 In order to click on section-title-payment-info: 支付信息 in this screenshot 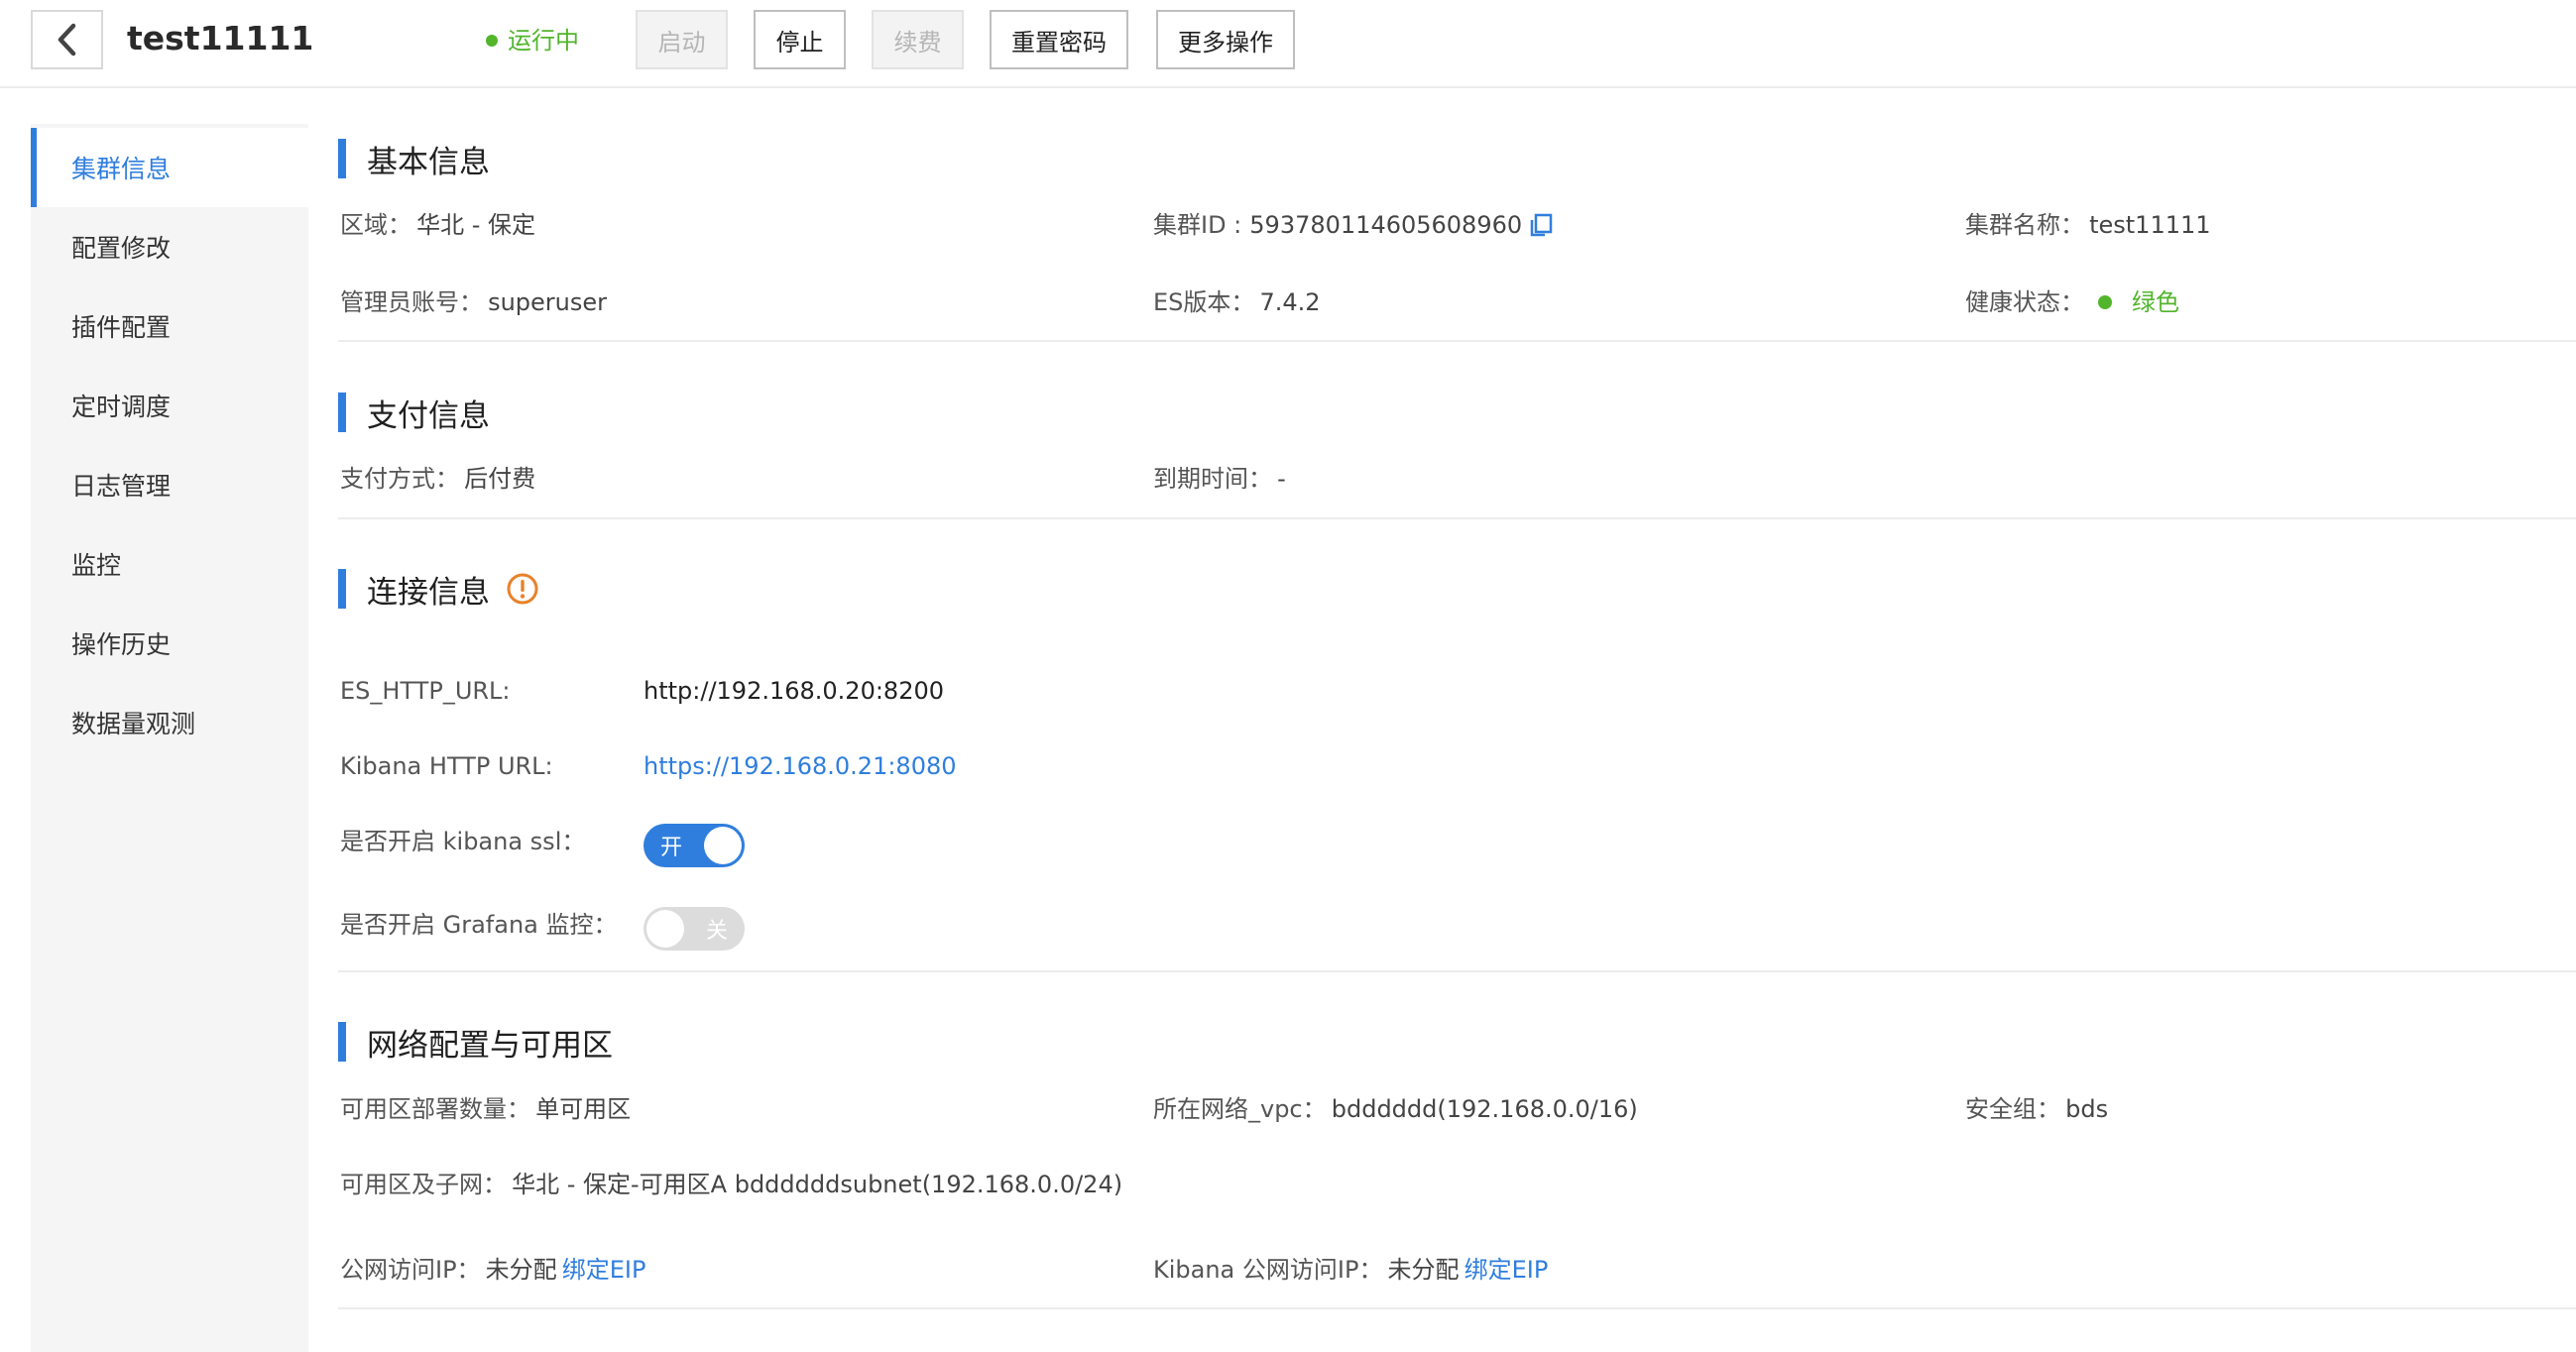, I will do `click(414, 413)`.